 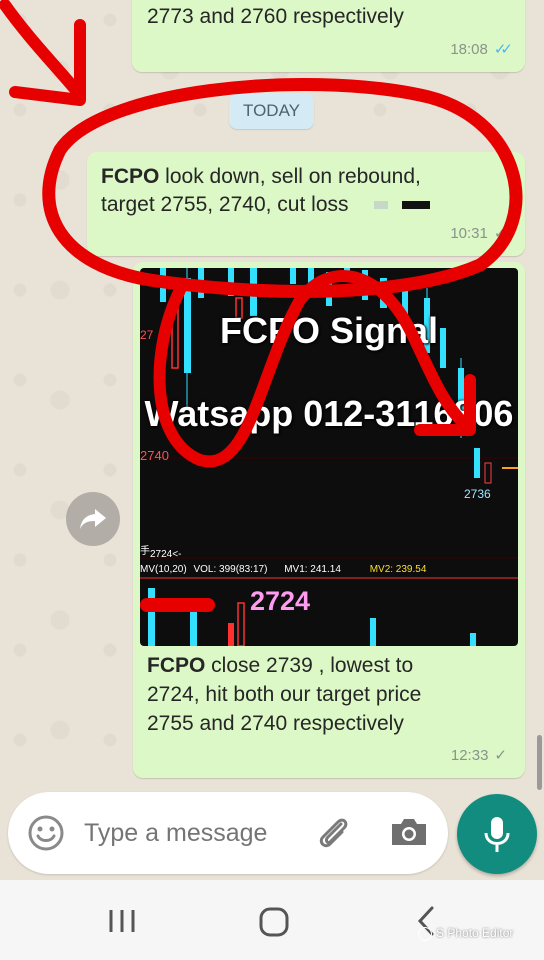 What do you see at coordinates (425, 933) in the screenshot?
I see `watermark-icon` at bounding box center [425, 933].